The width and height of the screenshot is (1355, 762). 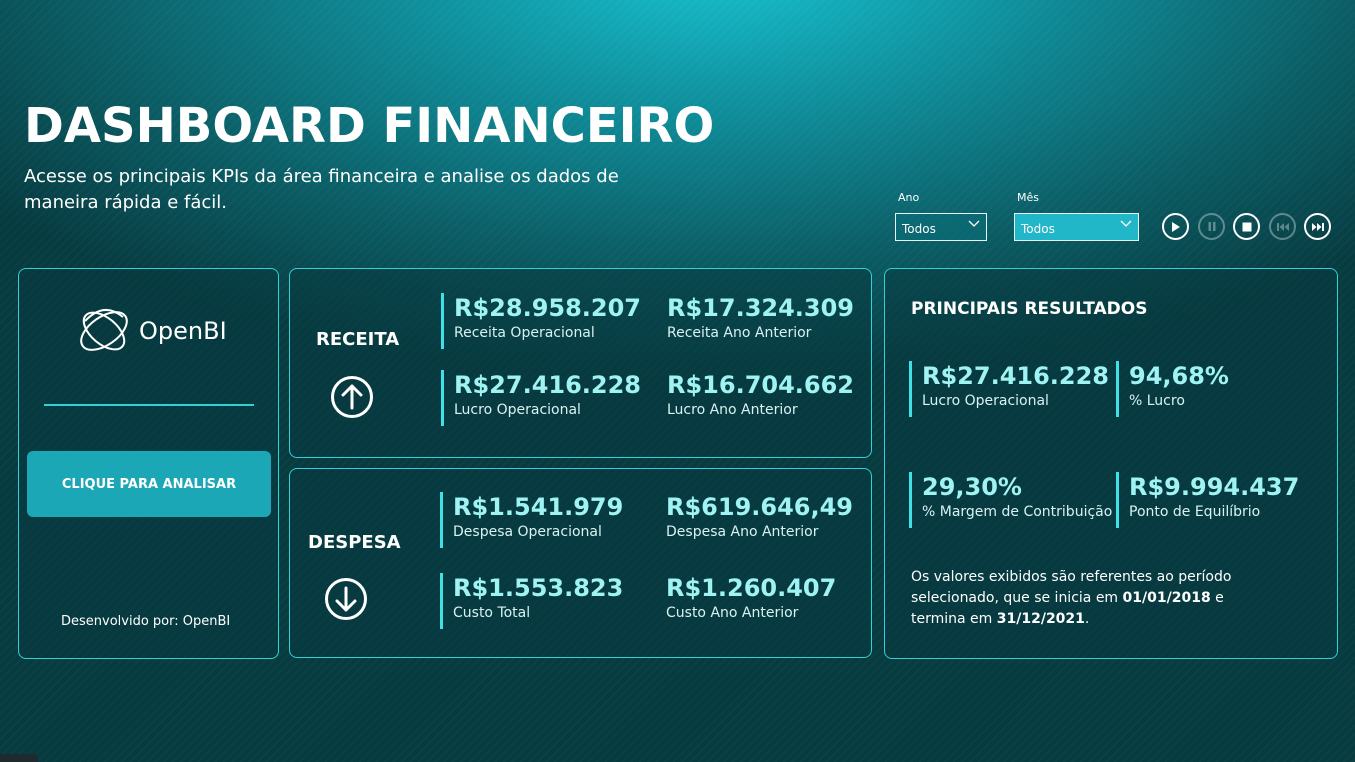 I want to click on previous-icon, so click(x=1282, y=226).